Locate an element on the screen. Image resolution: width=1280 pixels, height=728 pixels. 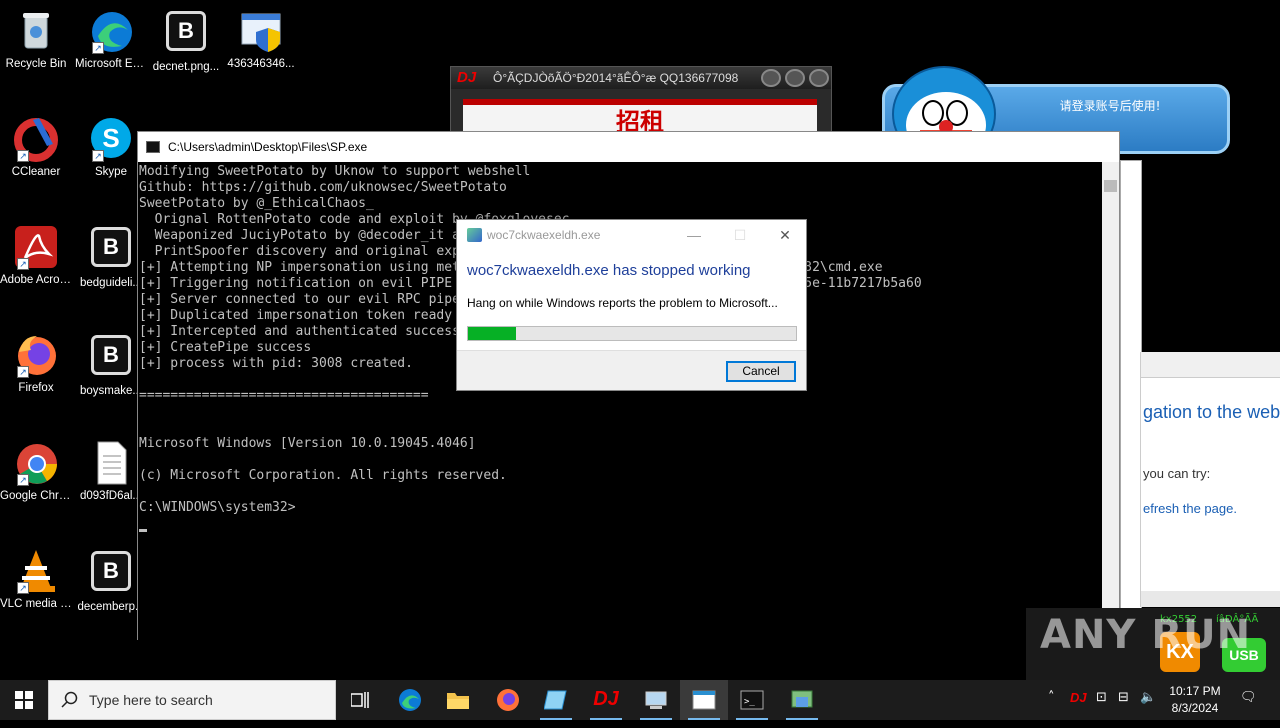
desktop-icon-label: Recycle Bin is located at coordinates (36, 64).